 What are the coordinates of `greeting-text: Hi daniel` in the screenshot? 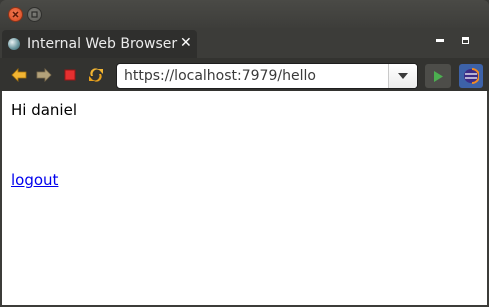 It's located at (44, 110).